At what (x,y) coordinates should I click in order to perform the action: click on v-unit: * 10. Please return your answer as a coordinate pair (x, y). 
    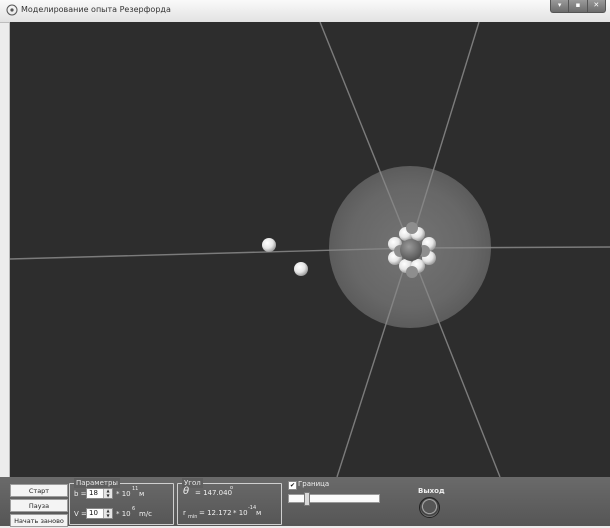
    Looking at the image, I should click on (123, 514).